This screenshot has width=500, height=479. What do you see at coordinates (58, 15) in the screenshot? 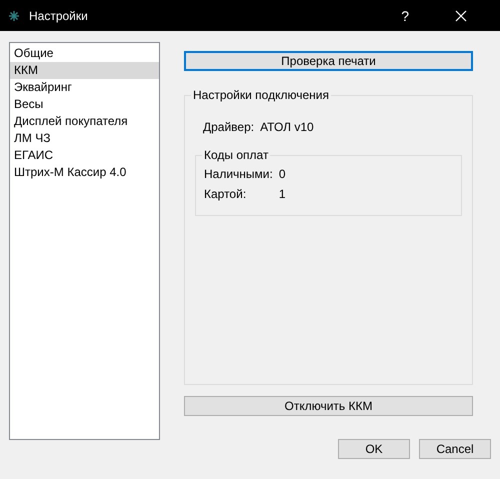
I see `window-title: Настройки` at bounding box center [58, 15].